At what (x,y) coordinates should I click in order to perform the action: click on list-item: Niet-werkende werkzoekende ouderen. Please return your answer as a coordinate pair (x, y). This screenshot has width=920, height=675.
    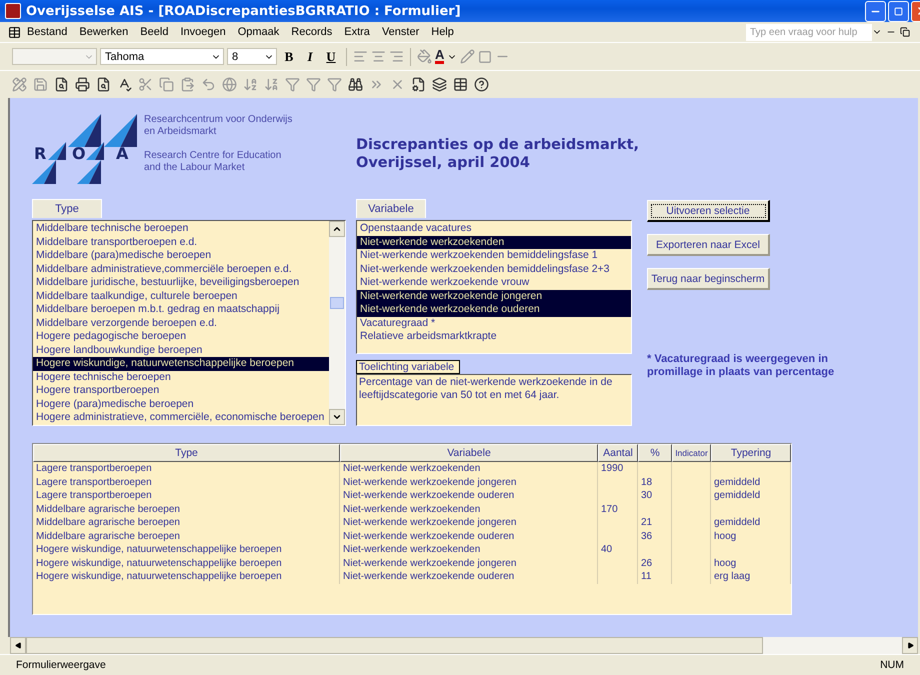
    Looking at the image, I should click on (494, 309).